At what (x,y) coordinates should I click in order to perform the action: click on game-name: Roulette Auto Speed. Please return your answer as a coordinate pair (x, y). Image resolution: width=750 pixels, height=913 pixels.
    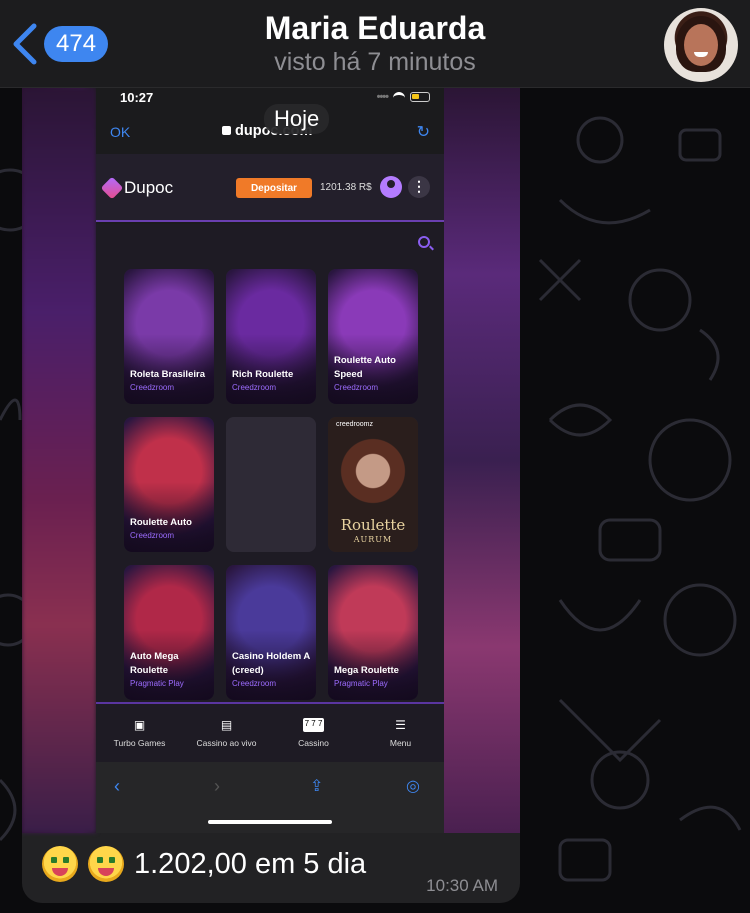
    Looking at the image, I should click on (365, 367).